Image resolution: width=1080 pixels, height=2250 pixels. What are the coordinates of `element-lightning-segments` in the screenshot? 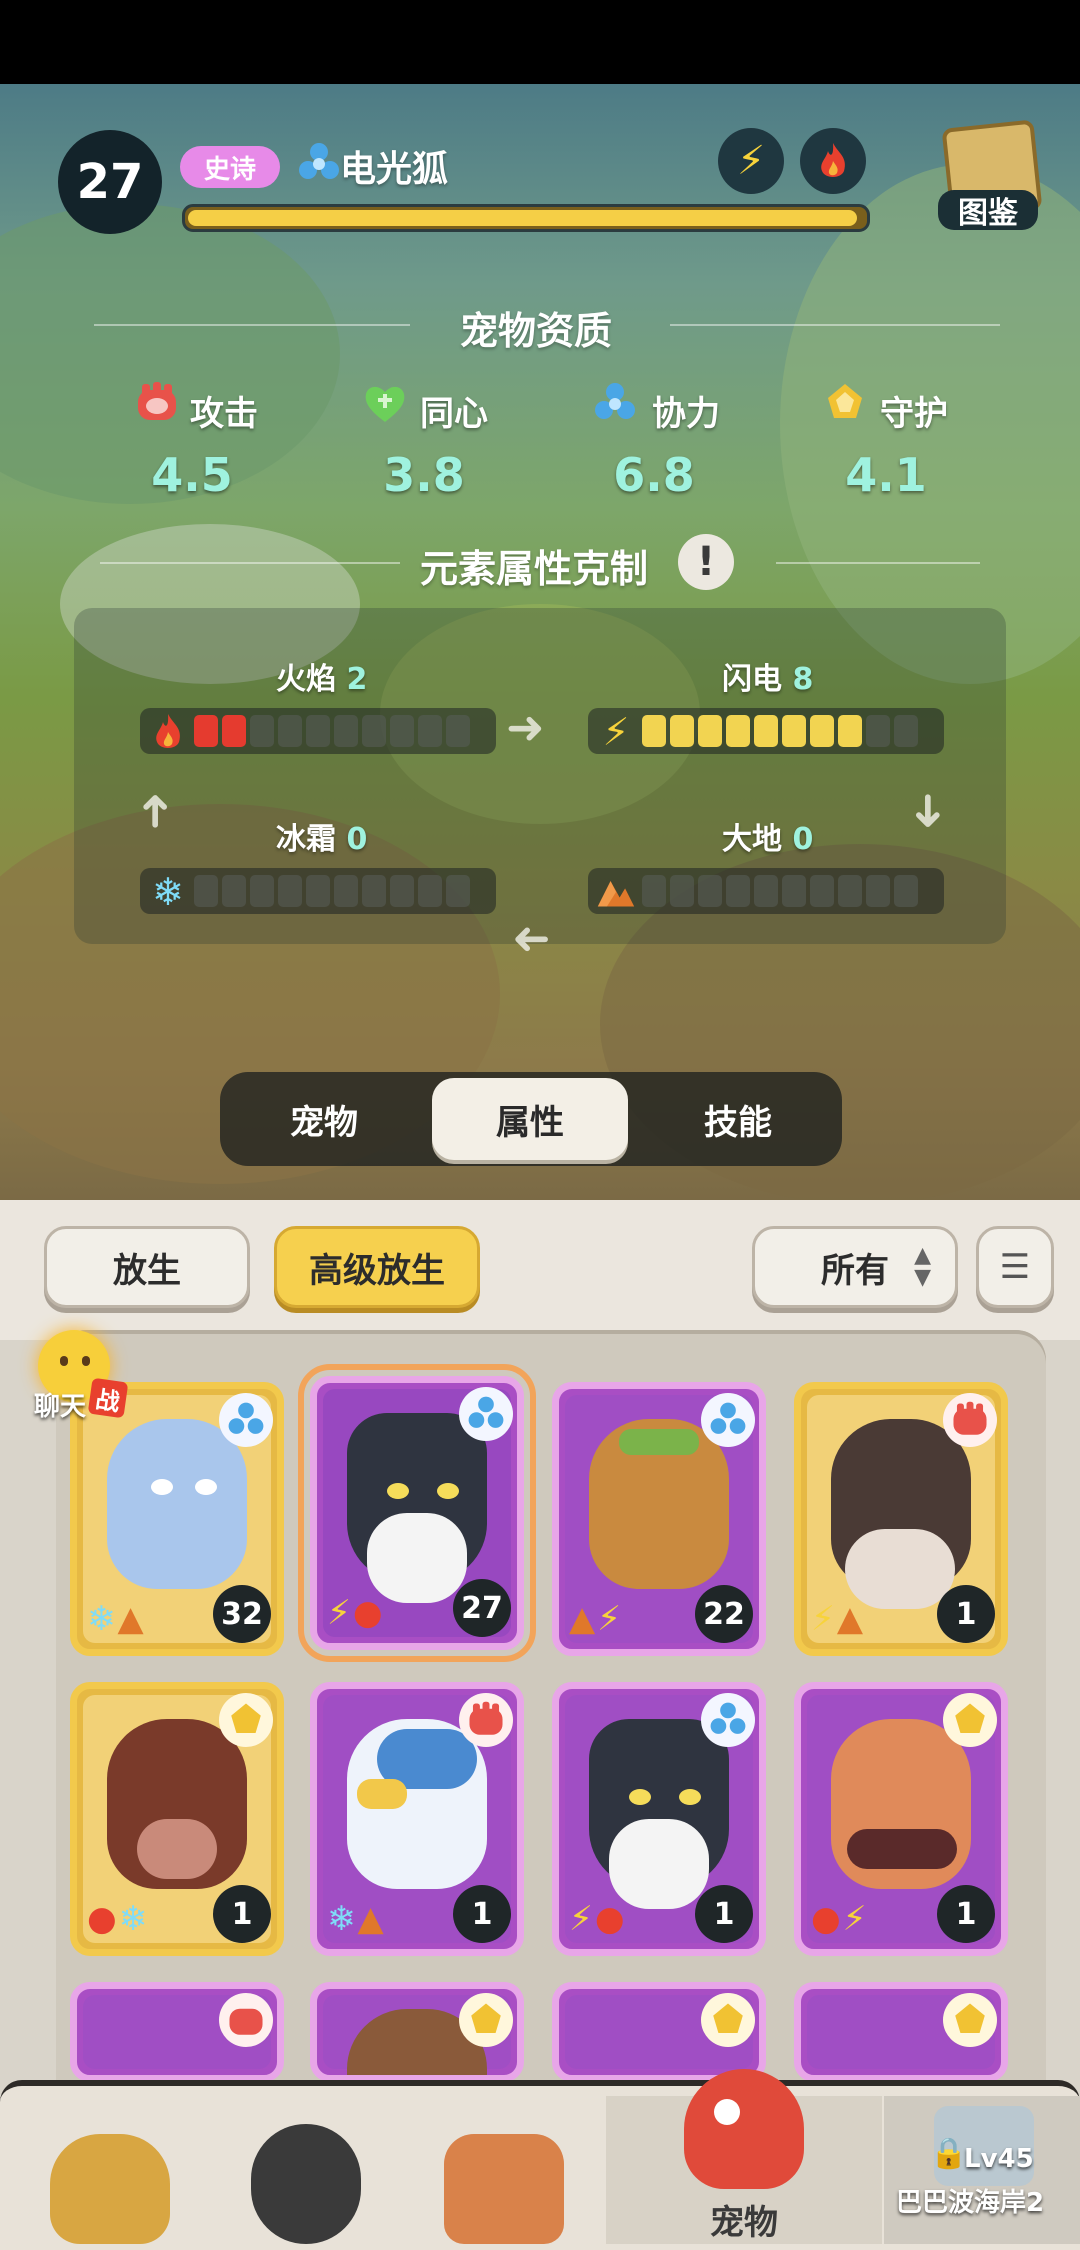 It's located at (780, 731).